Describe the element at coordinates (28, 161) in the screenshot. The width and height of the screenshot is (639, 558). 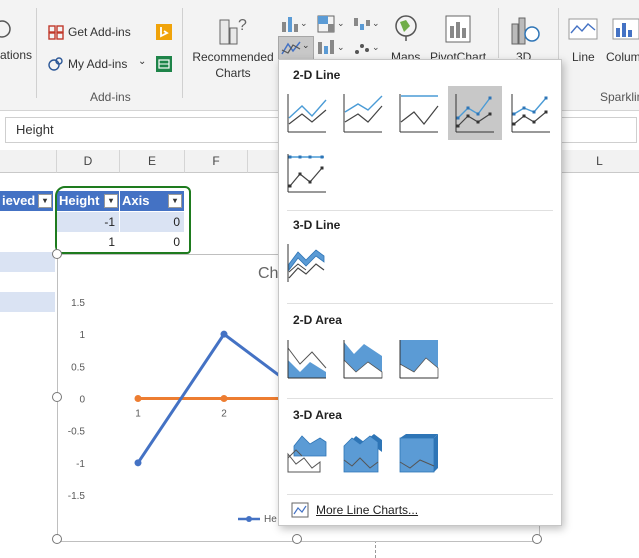
I see `column-header-partial` at that location.